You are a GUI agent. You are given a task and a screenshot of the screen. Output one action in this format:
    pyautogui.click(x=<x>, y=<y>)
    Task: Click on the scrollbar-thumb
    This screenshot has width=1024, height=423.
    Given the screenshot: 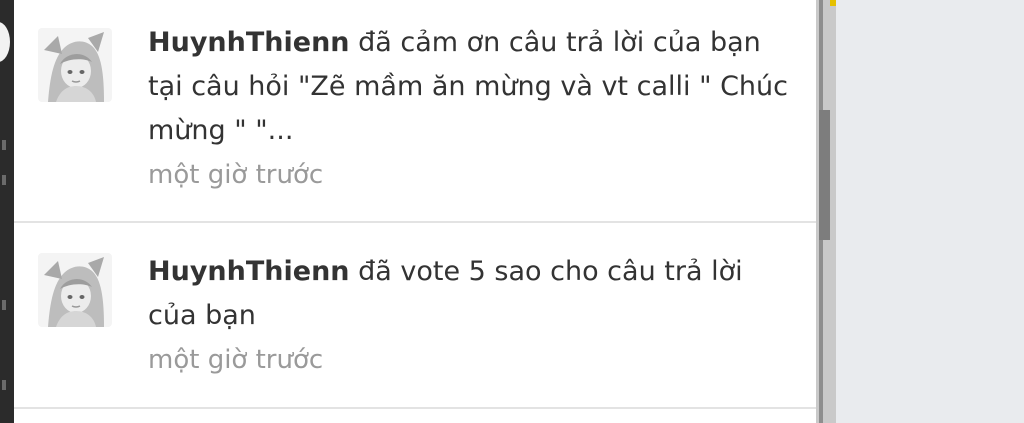 What is the action you would take?
    pyautogui.click(x=824, y=175)
    